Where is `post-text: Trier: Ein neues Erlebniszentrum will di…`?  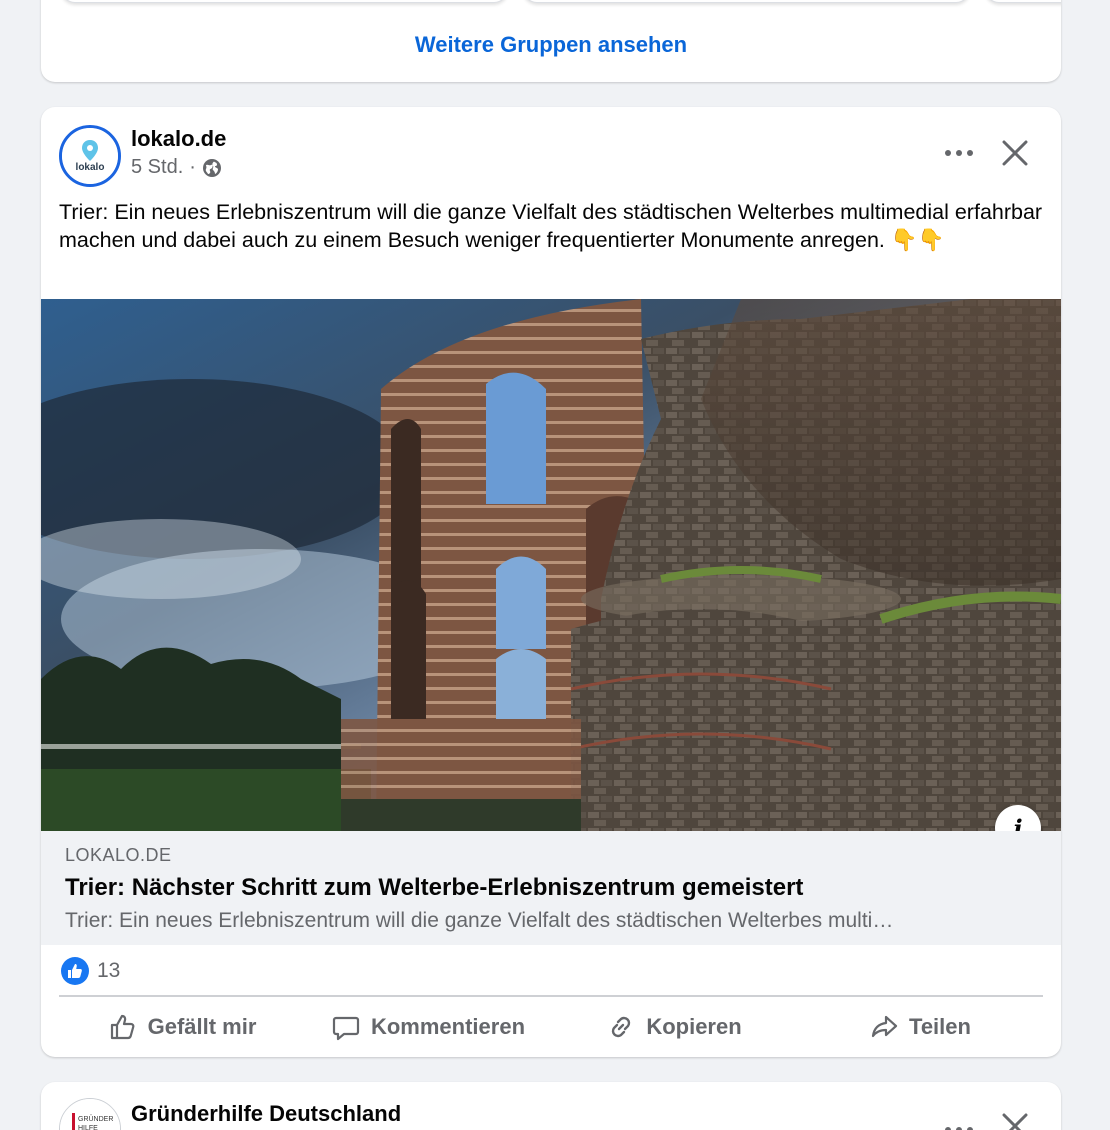 post-text: Trier: Ein neues Erlebniszentrum will di… is located at coordinates (551, 226).